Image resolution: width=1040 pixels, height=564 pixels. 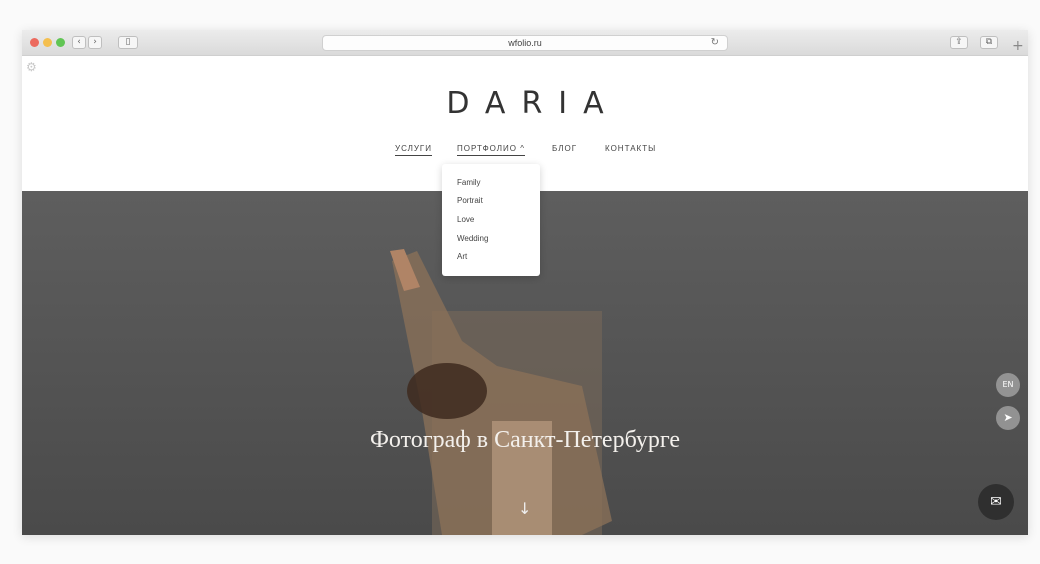 What do you see at coordinates (95, 42) in the screenshot?
I see `forward-button: ›` at bounding box center [95, 42].